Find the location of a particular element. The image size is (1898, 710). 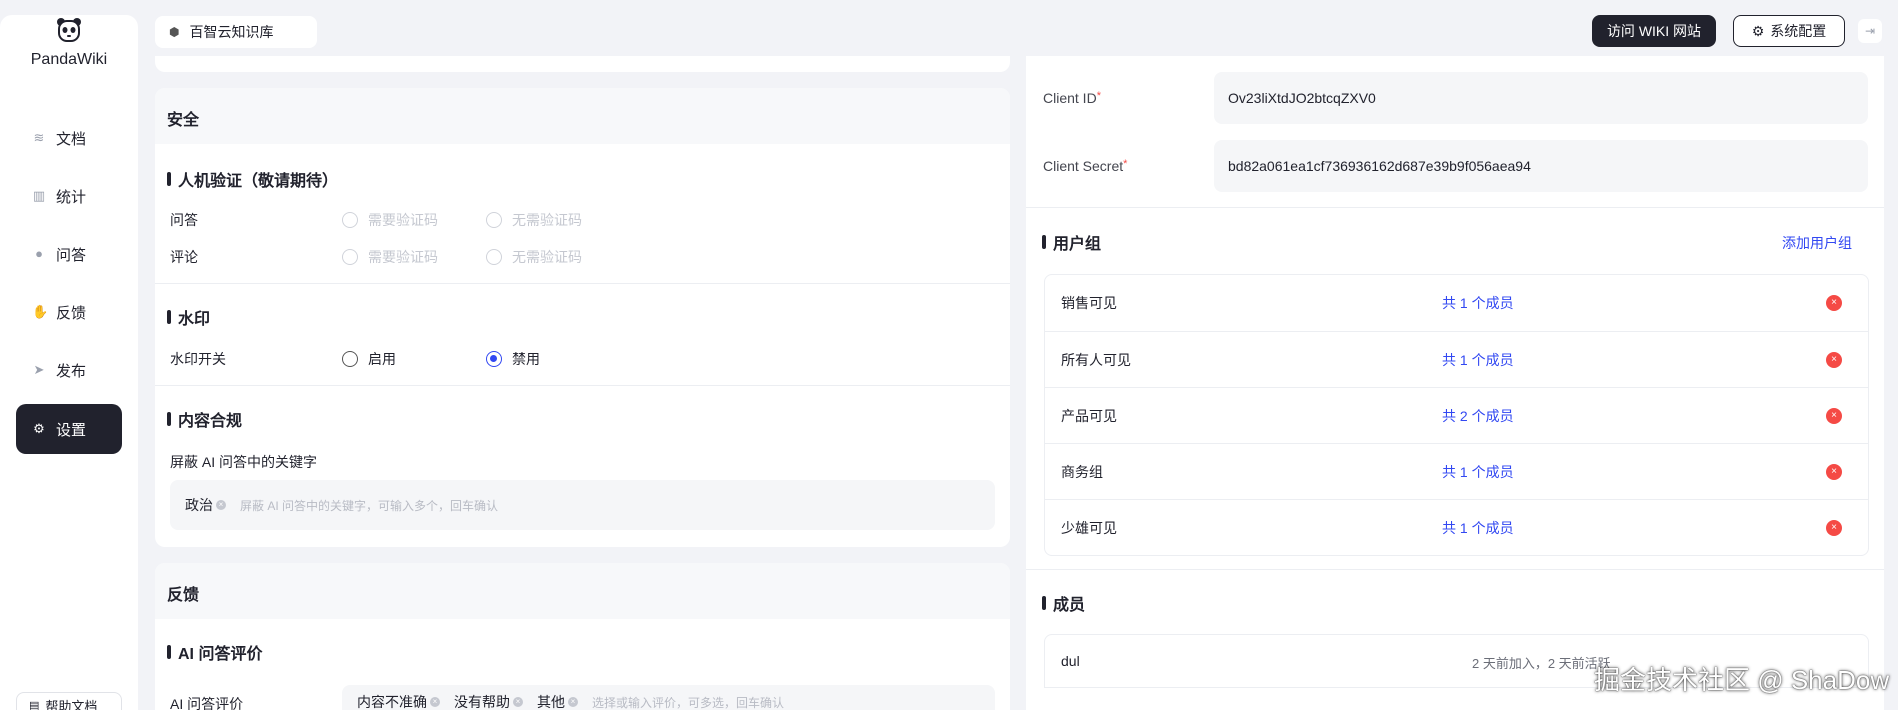

ai-rating-input: 内容不准确 × 没有帮助 × 其他 × 选择或输入评价，可多选，回车确认 is located at coordinates (668, 697).